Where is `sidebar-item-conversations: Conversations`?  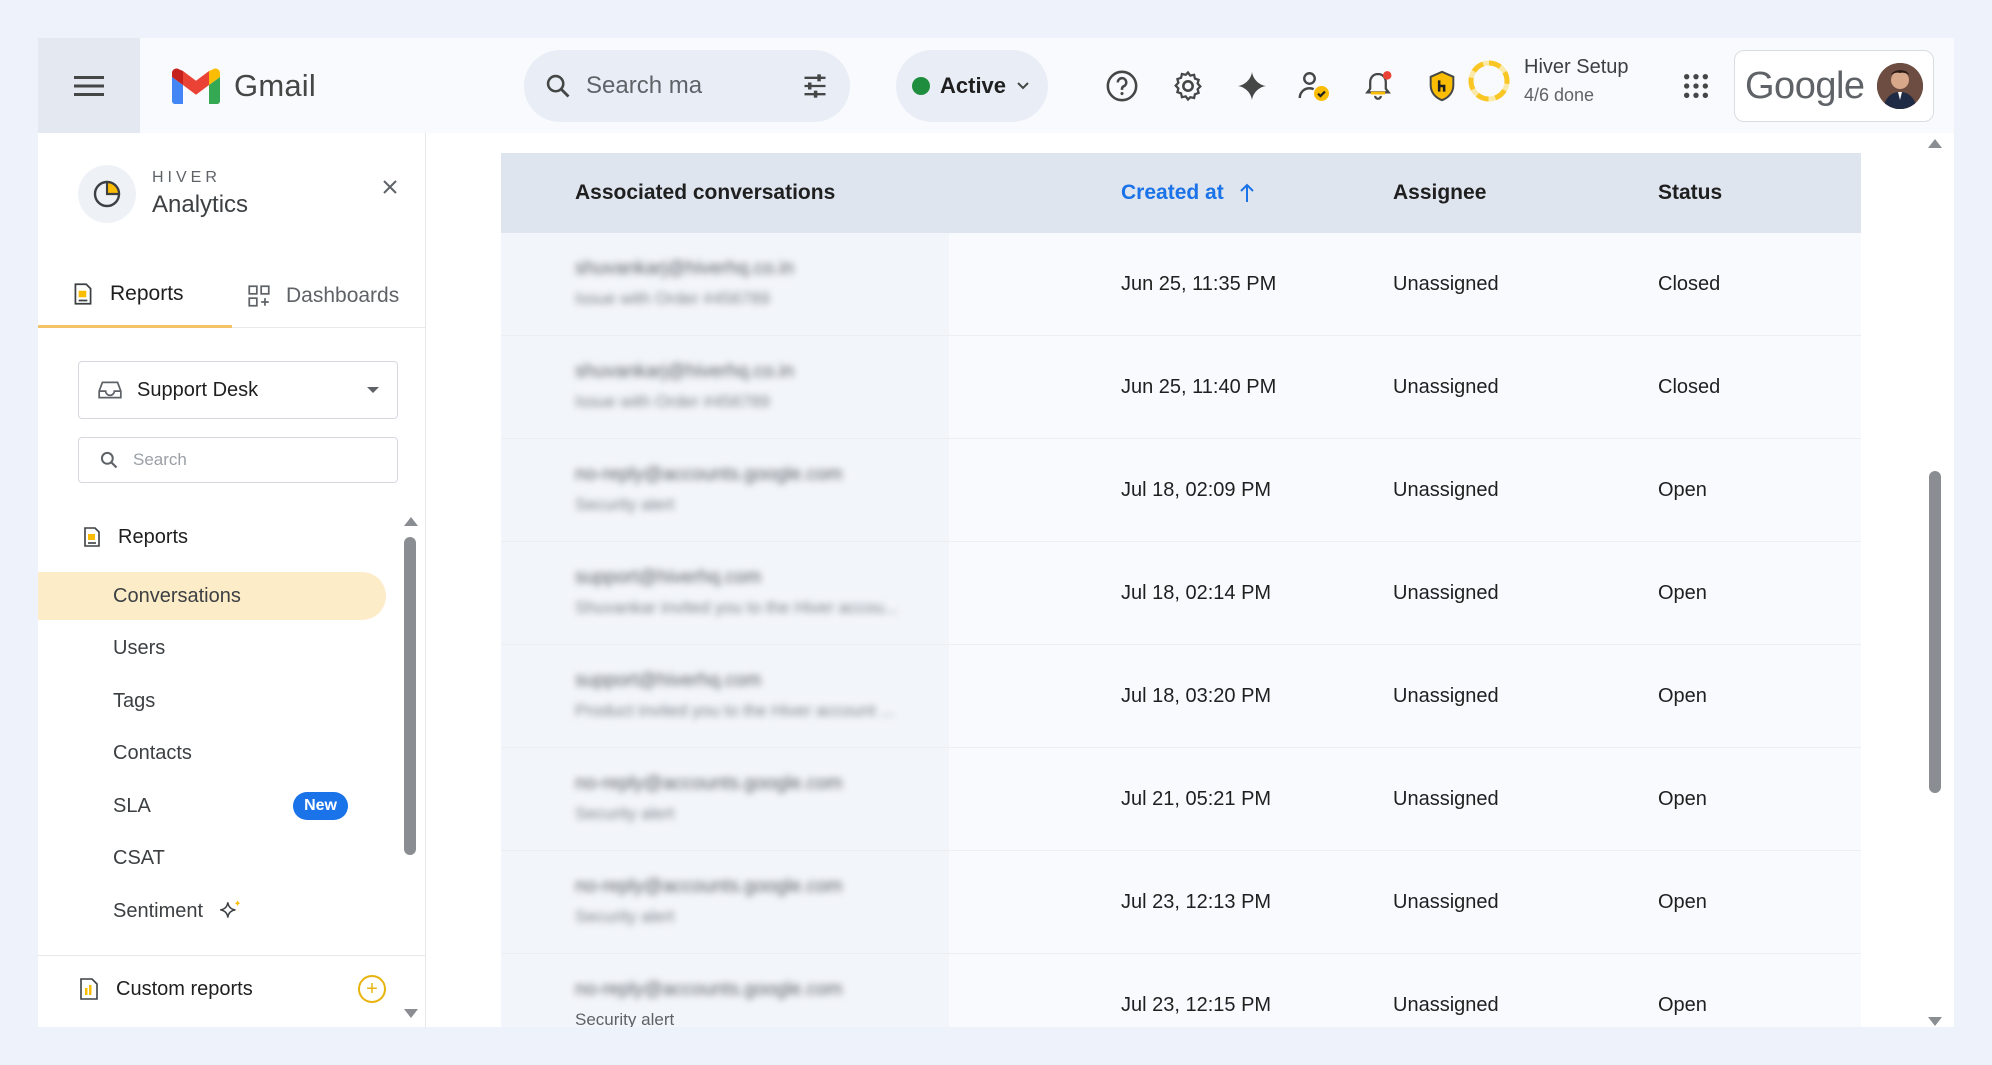
sidebar-item-conversations: Conversations is located at coordinates (212, 596).